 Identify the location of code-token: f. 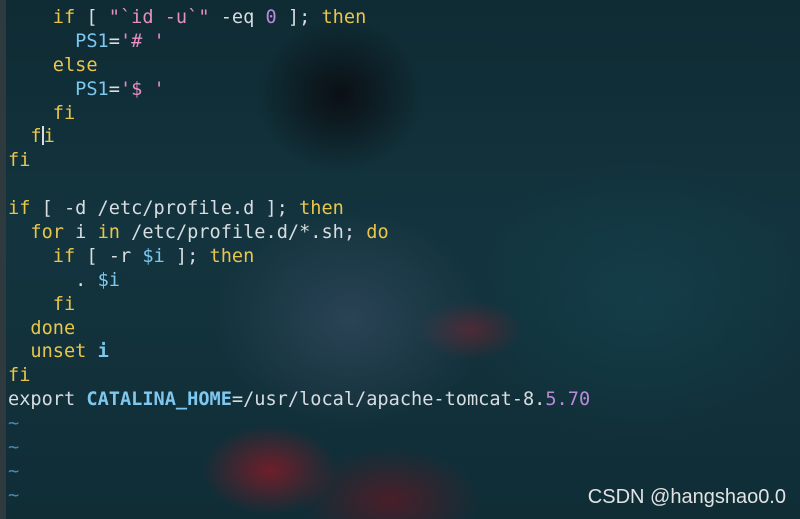
(36, 137).